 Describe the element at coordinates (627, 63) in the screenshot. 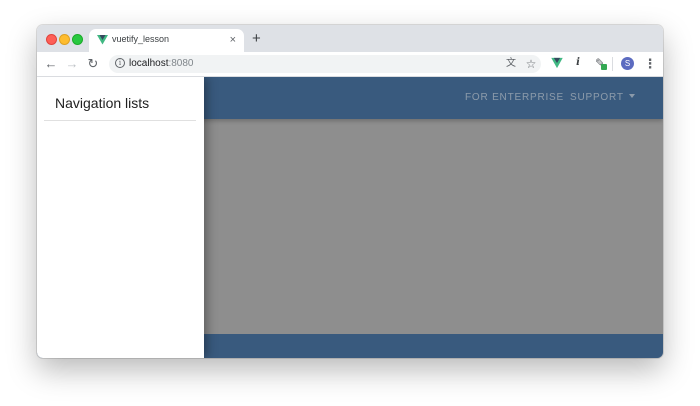

I see `profile-avatar: S` at that location.